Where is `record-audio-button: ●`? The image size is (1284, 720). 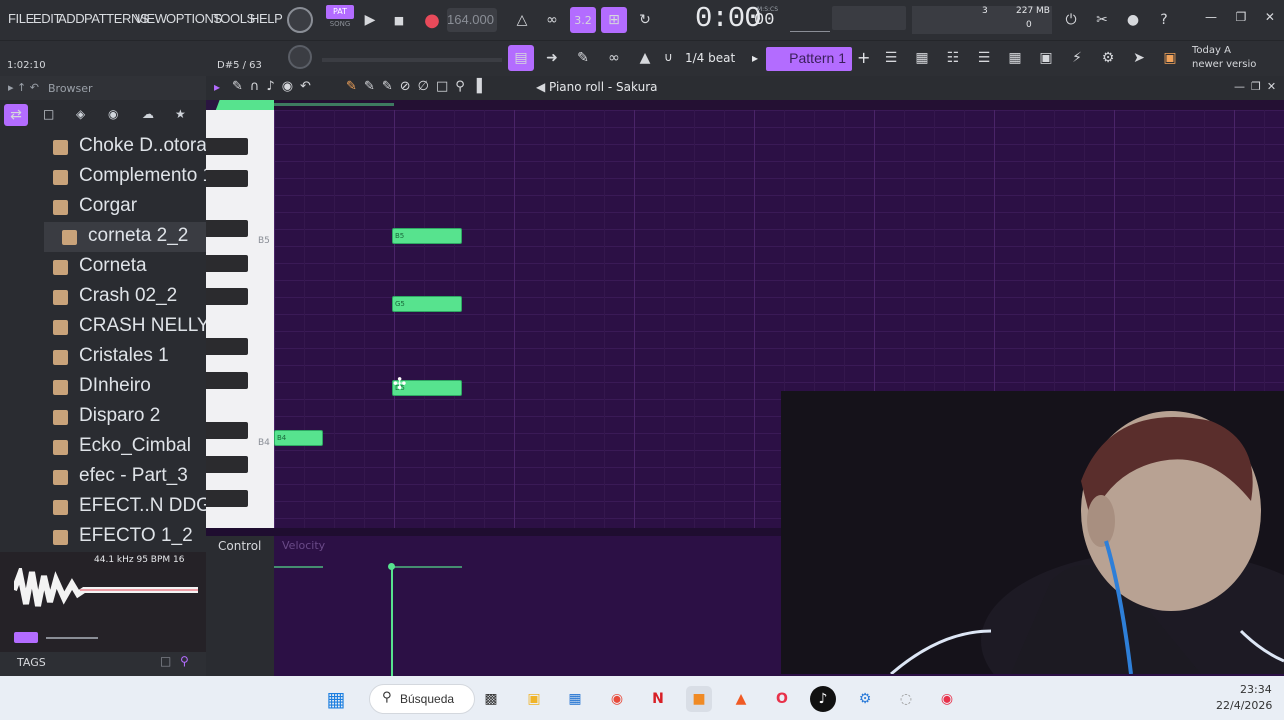 record-audio-button: ● is located at coordinates (1133, 20).